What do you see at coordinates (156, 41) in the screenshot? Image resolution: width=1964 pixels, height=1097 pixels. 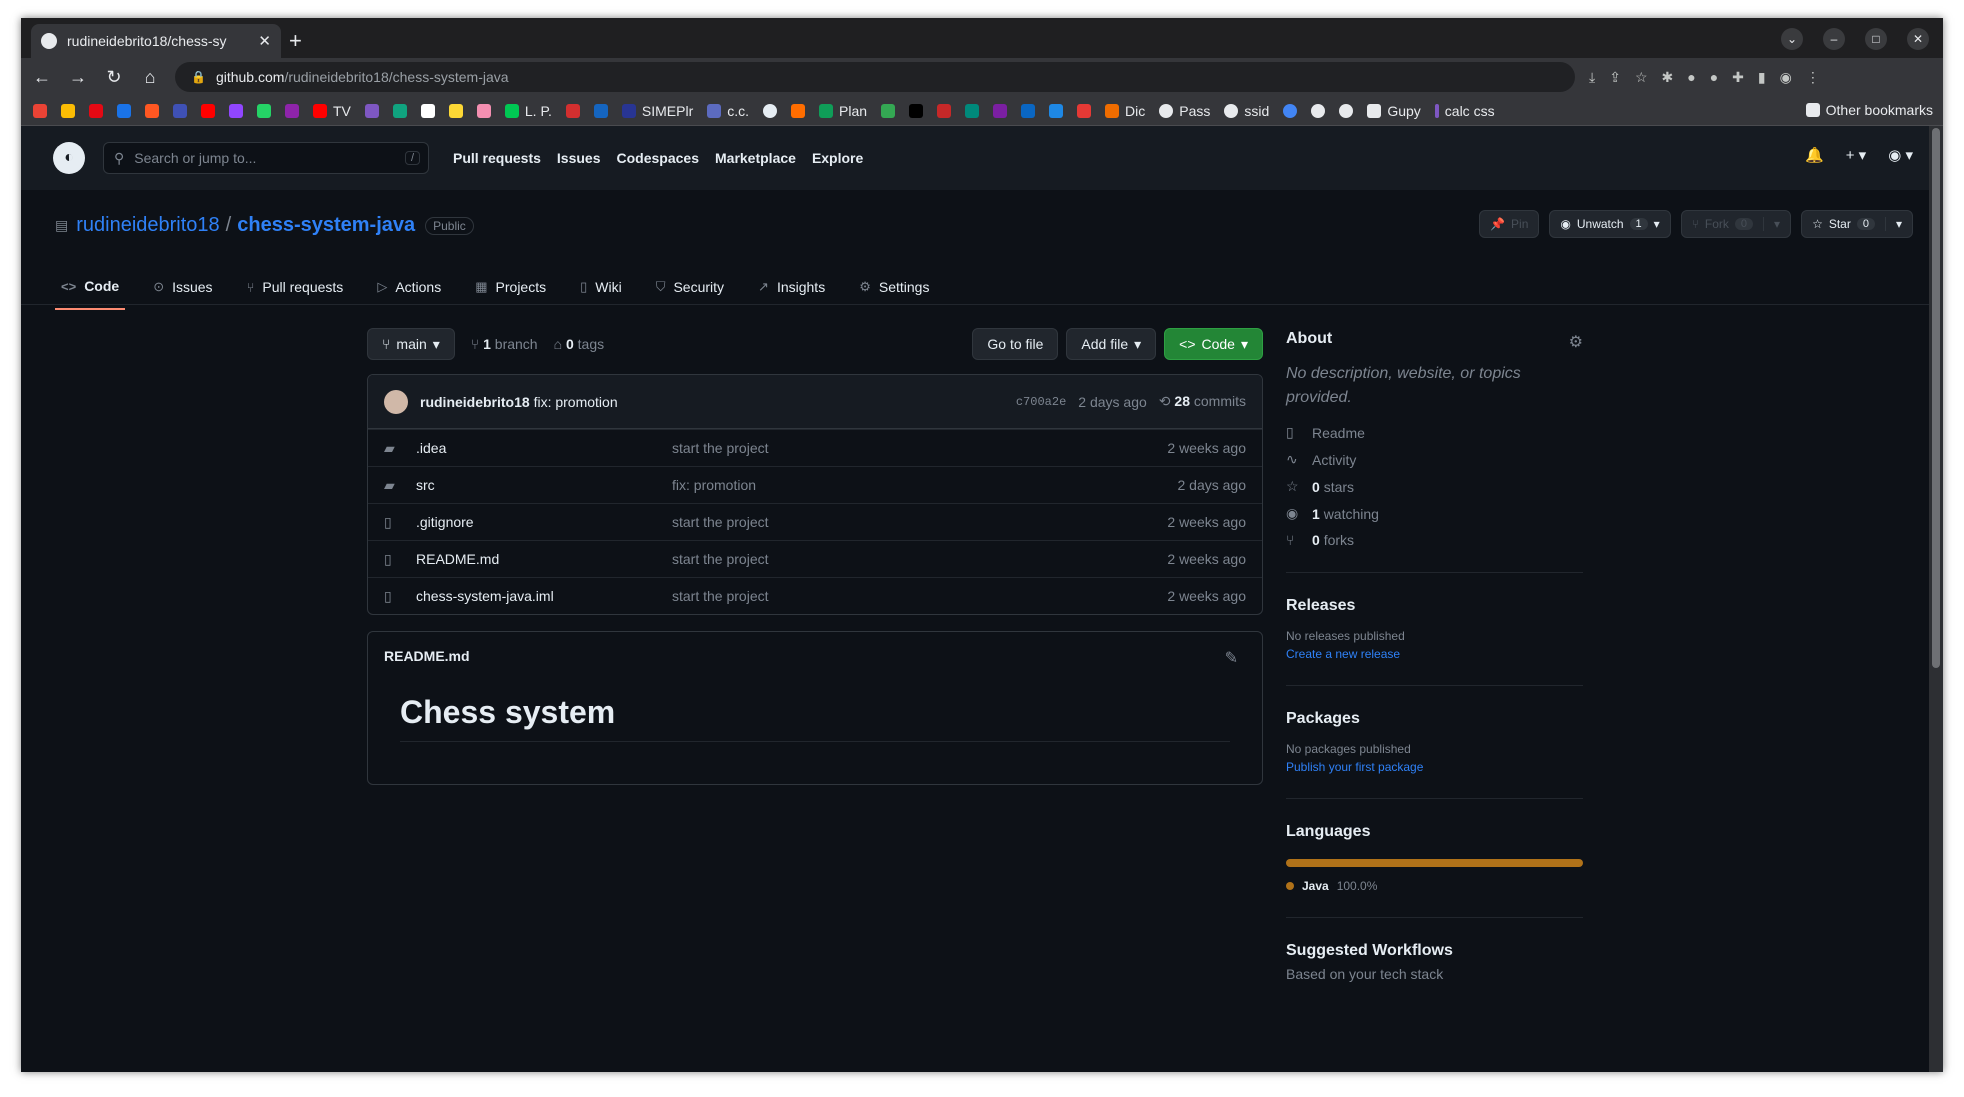 I see `browser-tab: rudineidebrito18/chess-sy ✕` at bounding box center [156, 41].